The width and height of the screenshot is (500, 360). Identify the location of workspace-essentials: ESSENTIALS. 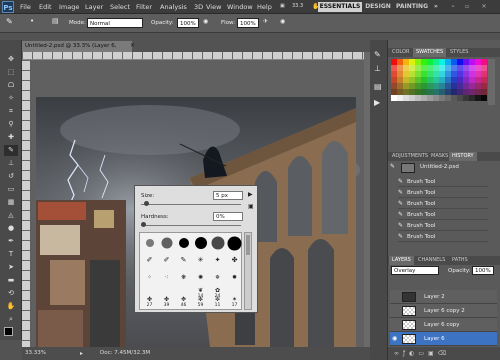
(340, 7).